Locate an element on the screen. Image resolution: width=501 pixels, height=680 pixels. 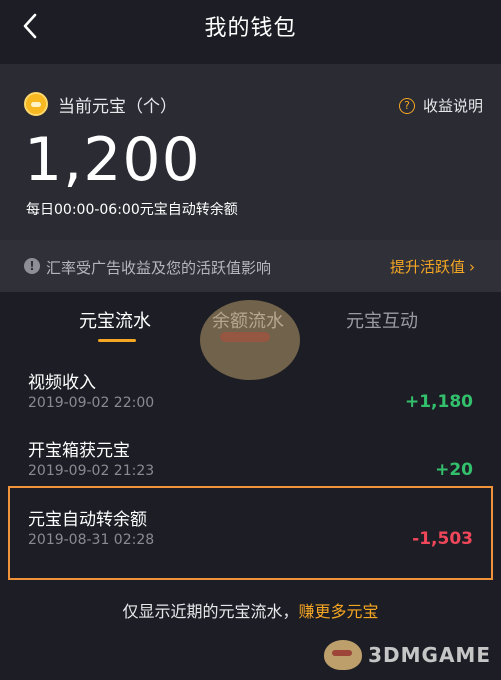
back-button is located at coordinates (30, 26).